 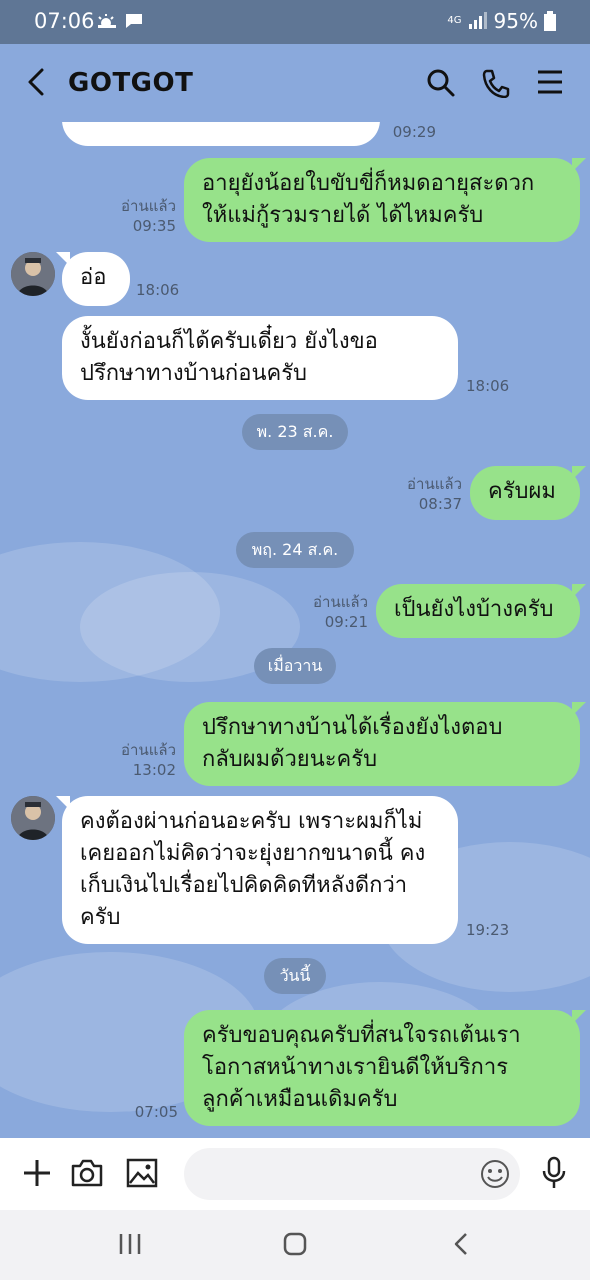 I want to click on message-bubble-outgoing: ครับผม, so click(x=528, y=493).